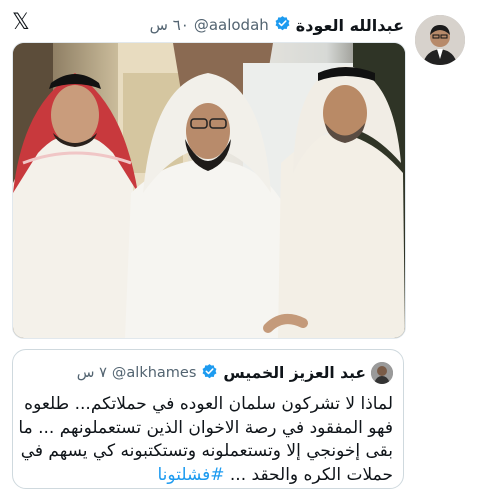 The image size is (477, 500). Describe the element at coordinates (440, 40) in the screenshot. I see `avatar` at that location.